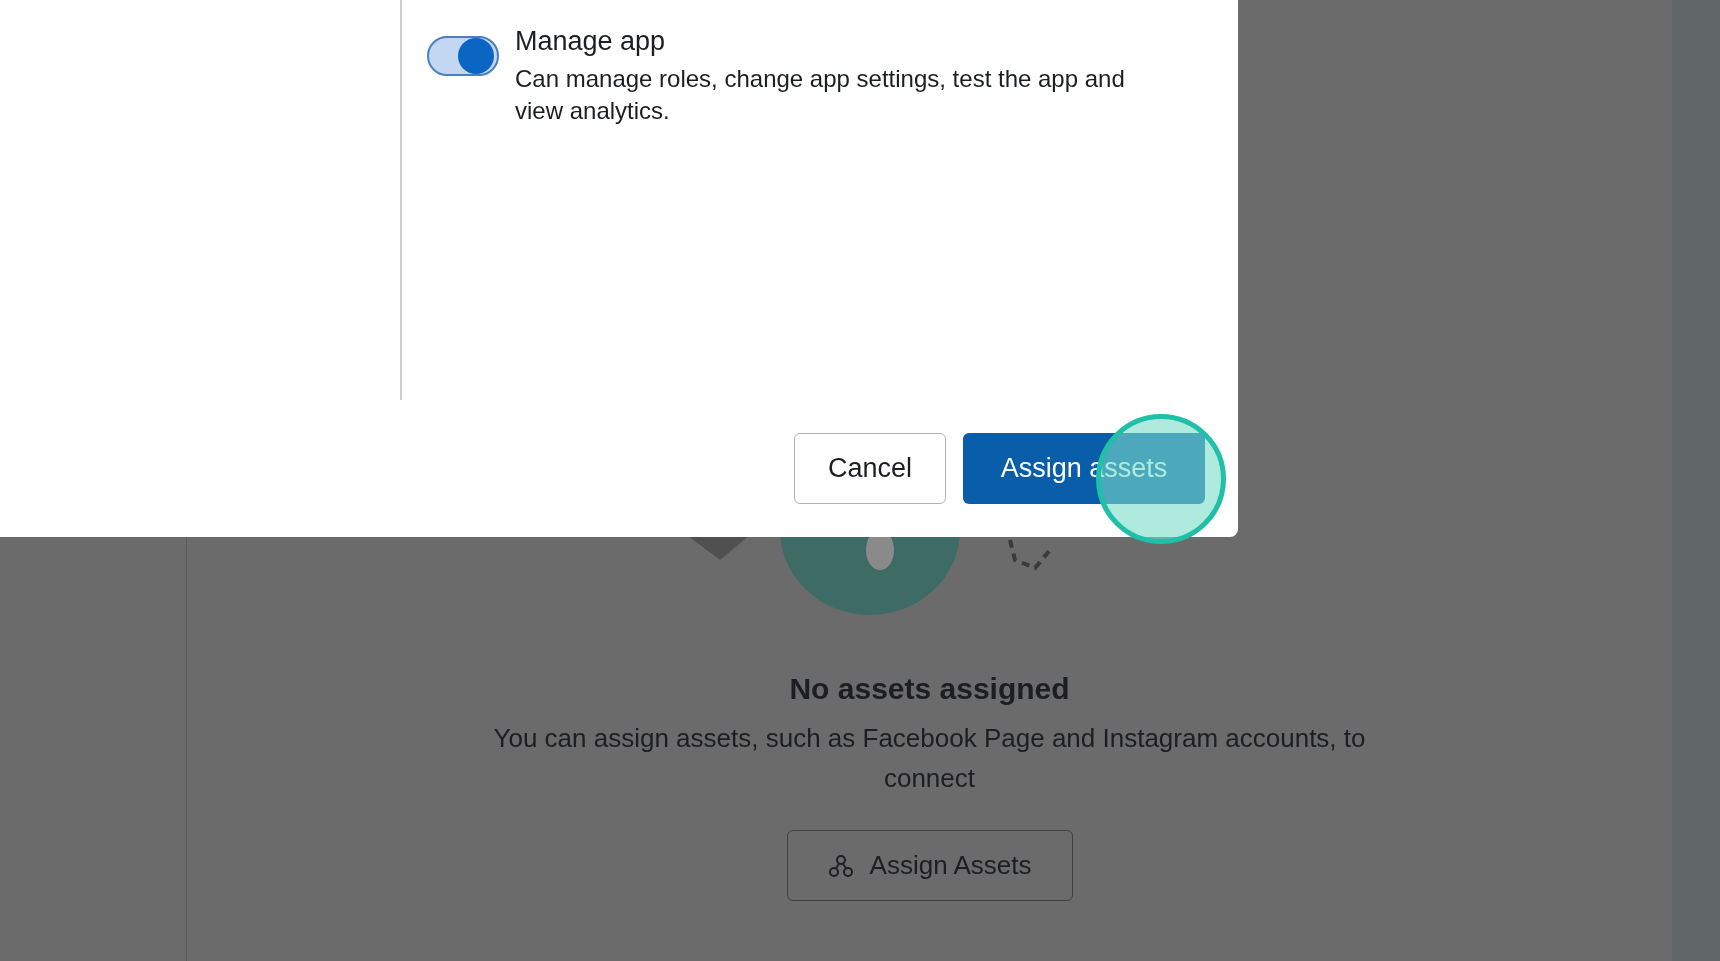 Image resolution: width=1720 pixels, height=961 pixels. I want to click on cancel-button: Cancel, so click(870, 468).